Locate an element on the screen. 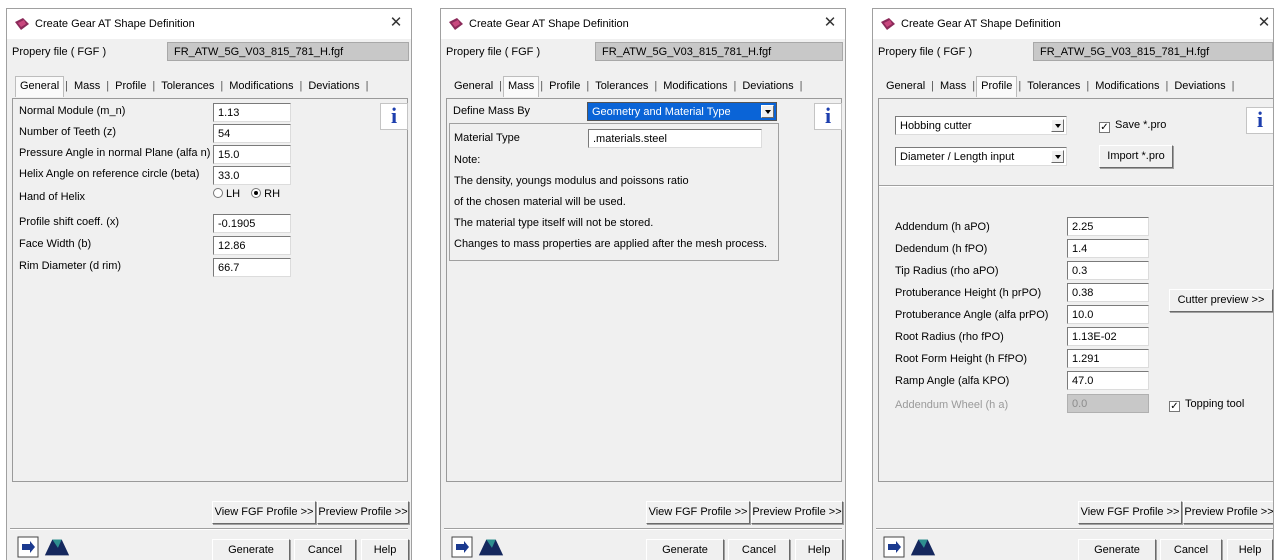 This screenshot has width=1274, height=560. addendum-input: 2.25 is located at coordinates (1108, 226).